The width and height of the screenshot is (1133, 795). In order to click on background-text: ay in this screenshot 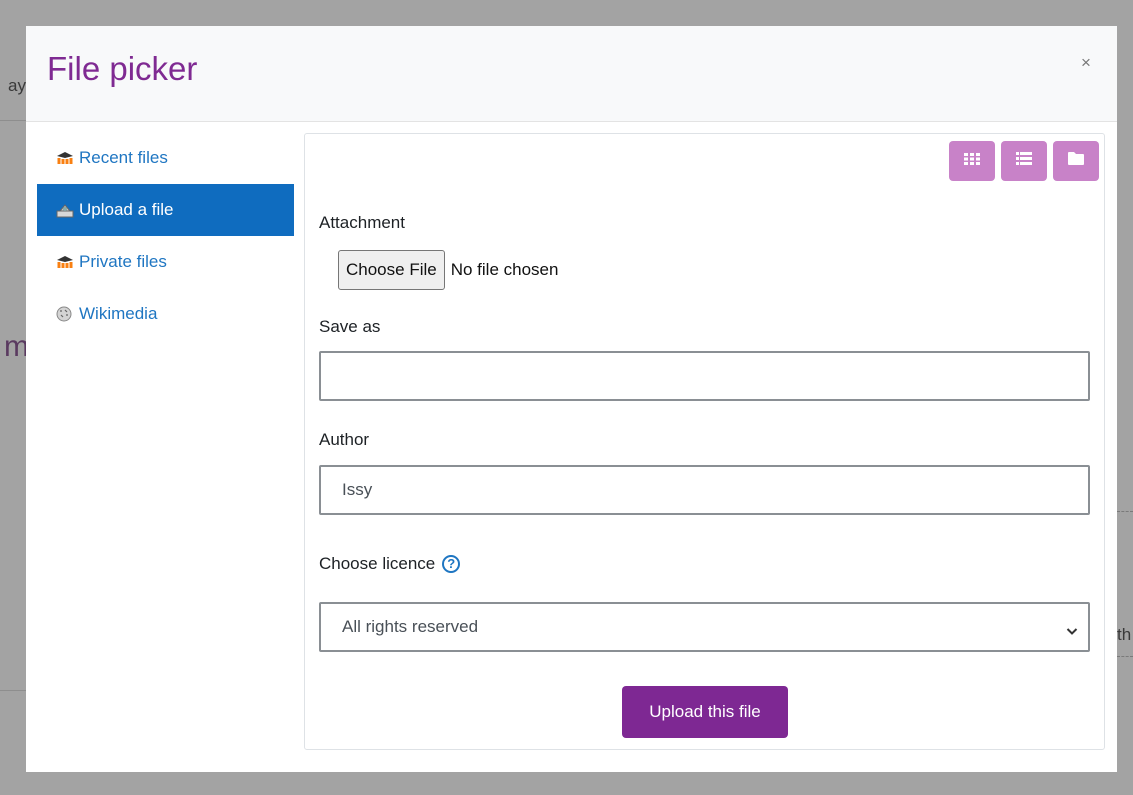, I will do `click(17, 85)`.